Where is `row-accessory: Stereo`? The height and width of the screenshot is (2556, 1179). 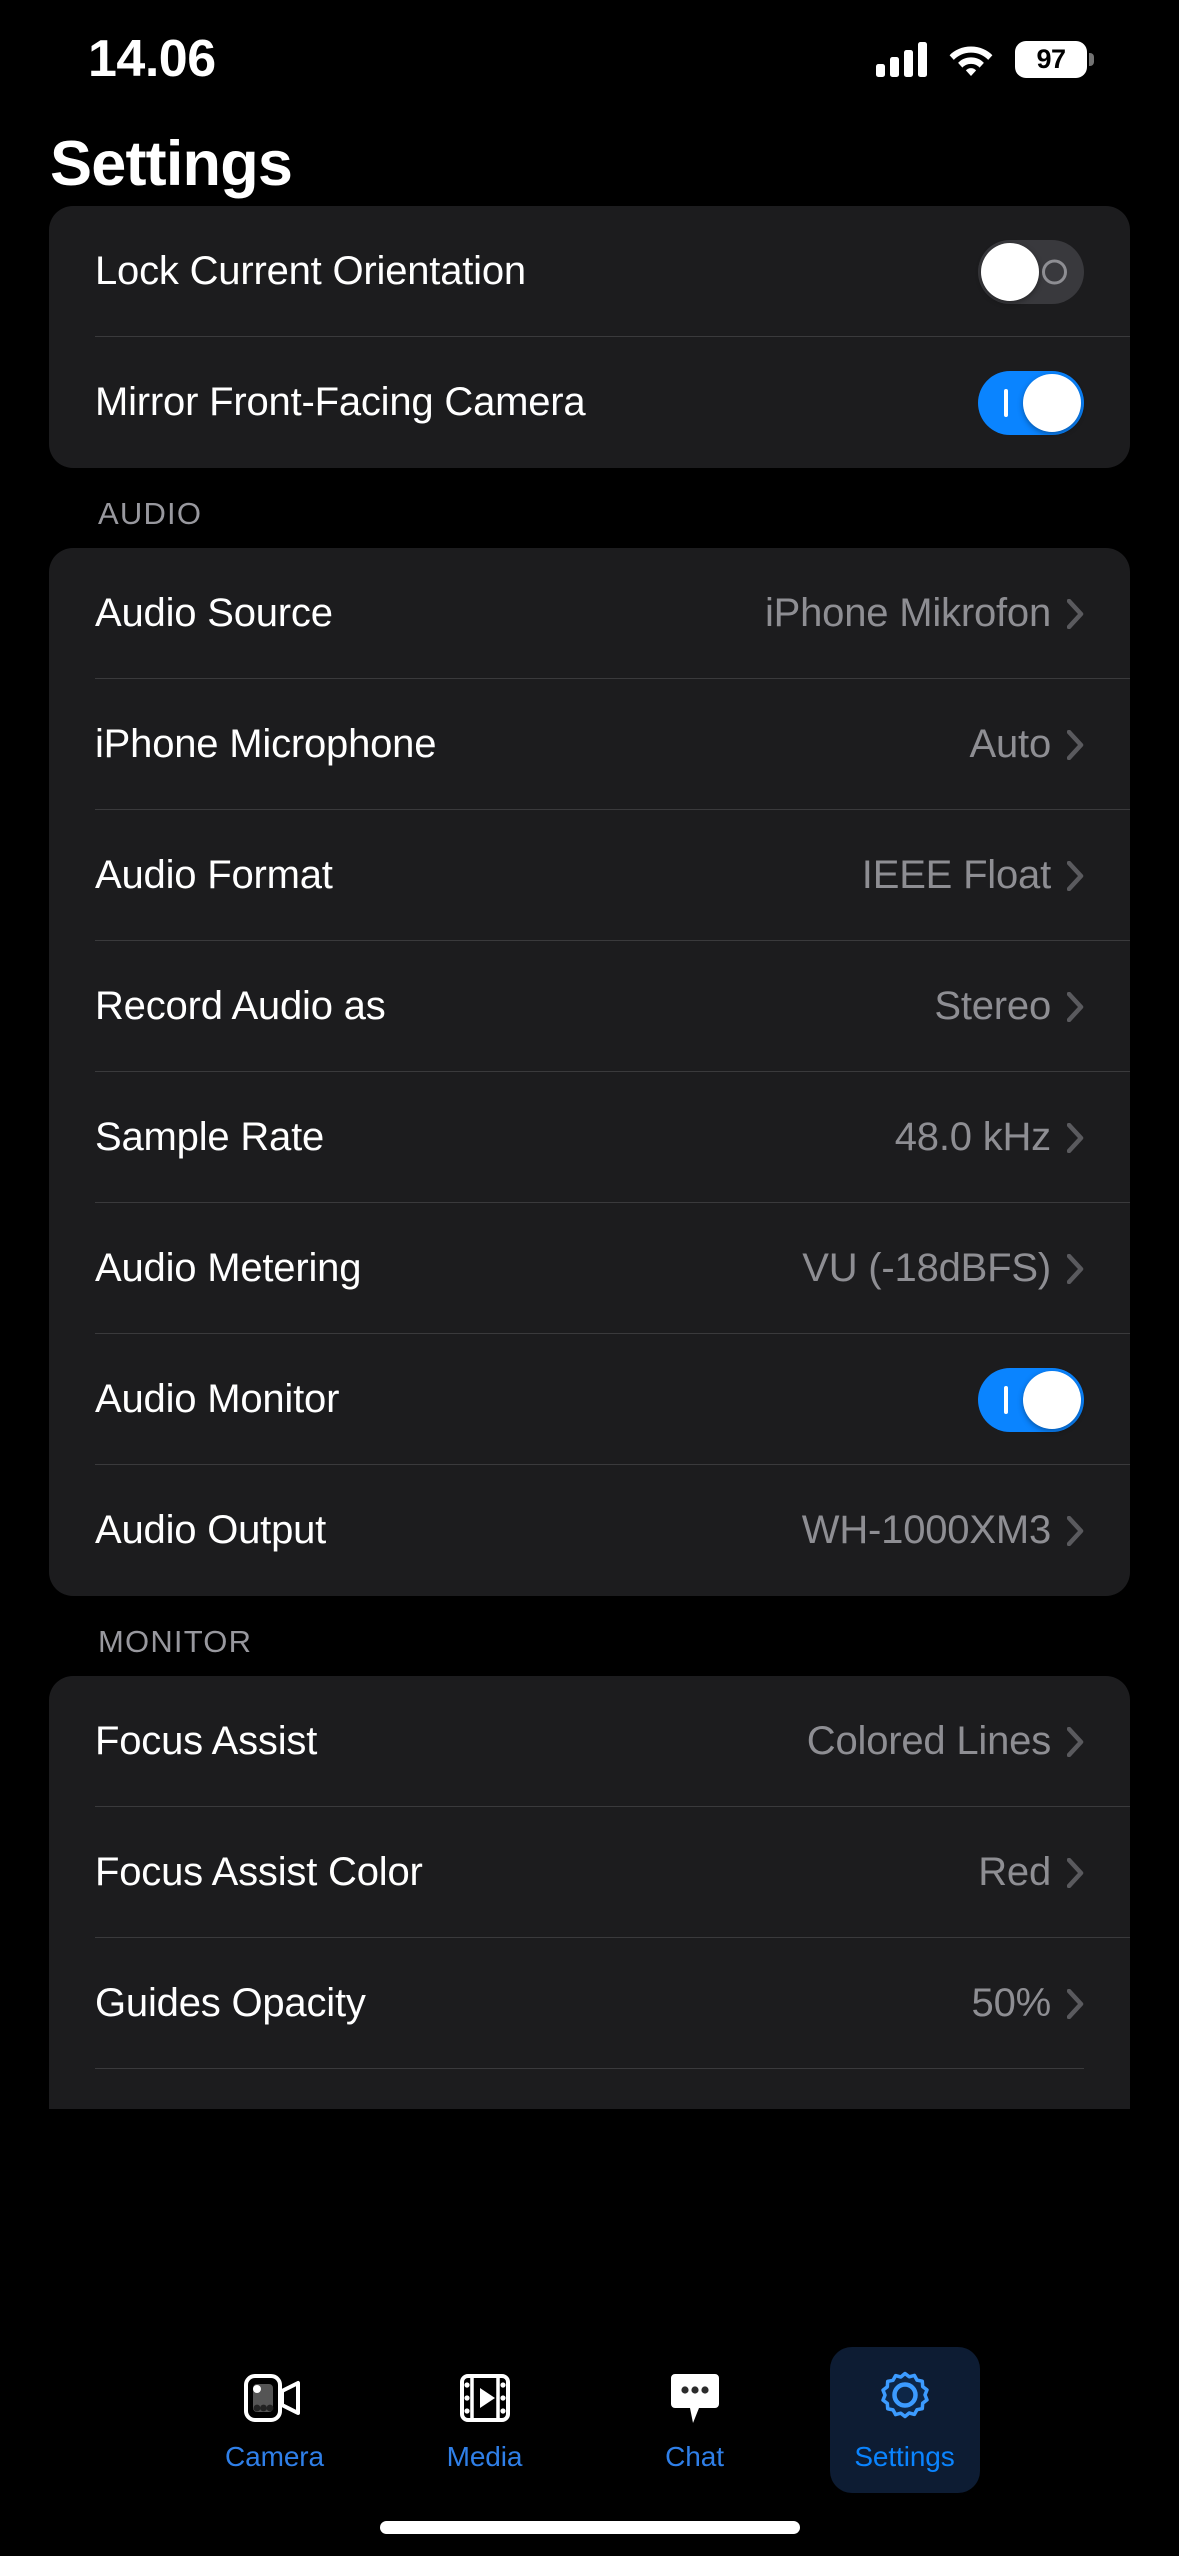
row-accessory: Stereo is located at coordinates (1009, 1006).